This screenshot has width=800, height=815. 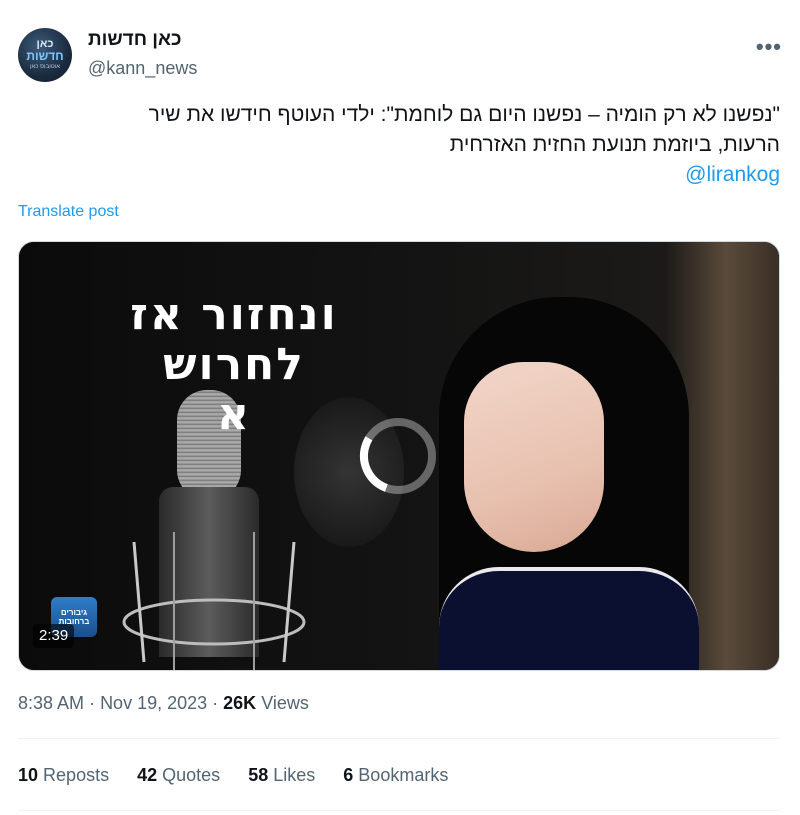 I want to click on tweet-text-line2: הרעות, ביוזמת תנועת החזית האזרחית, so click(x=614, y=144).